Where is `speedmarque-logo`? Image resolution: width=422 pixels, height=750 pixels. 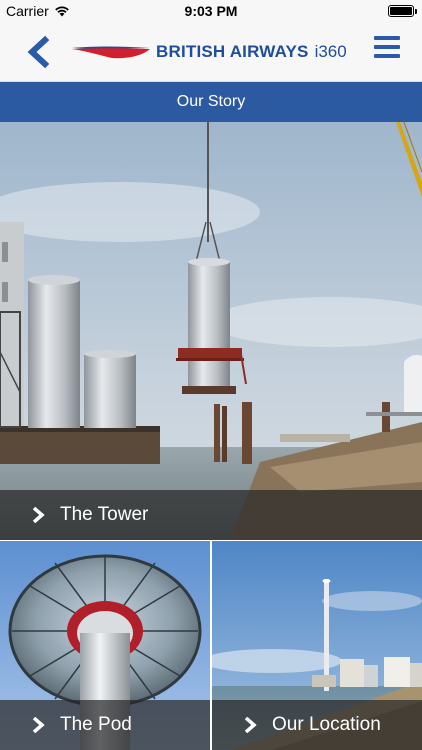
speedmarque-logo is located at coordinates (111, 52).